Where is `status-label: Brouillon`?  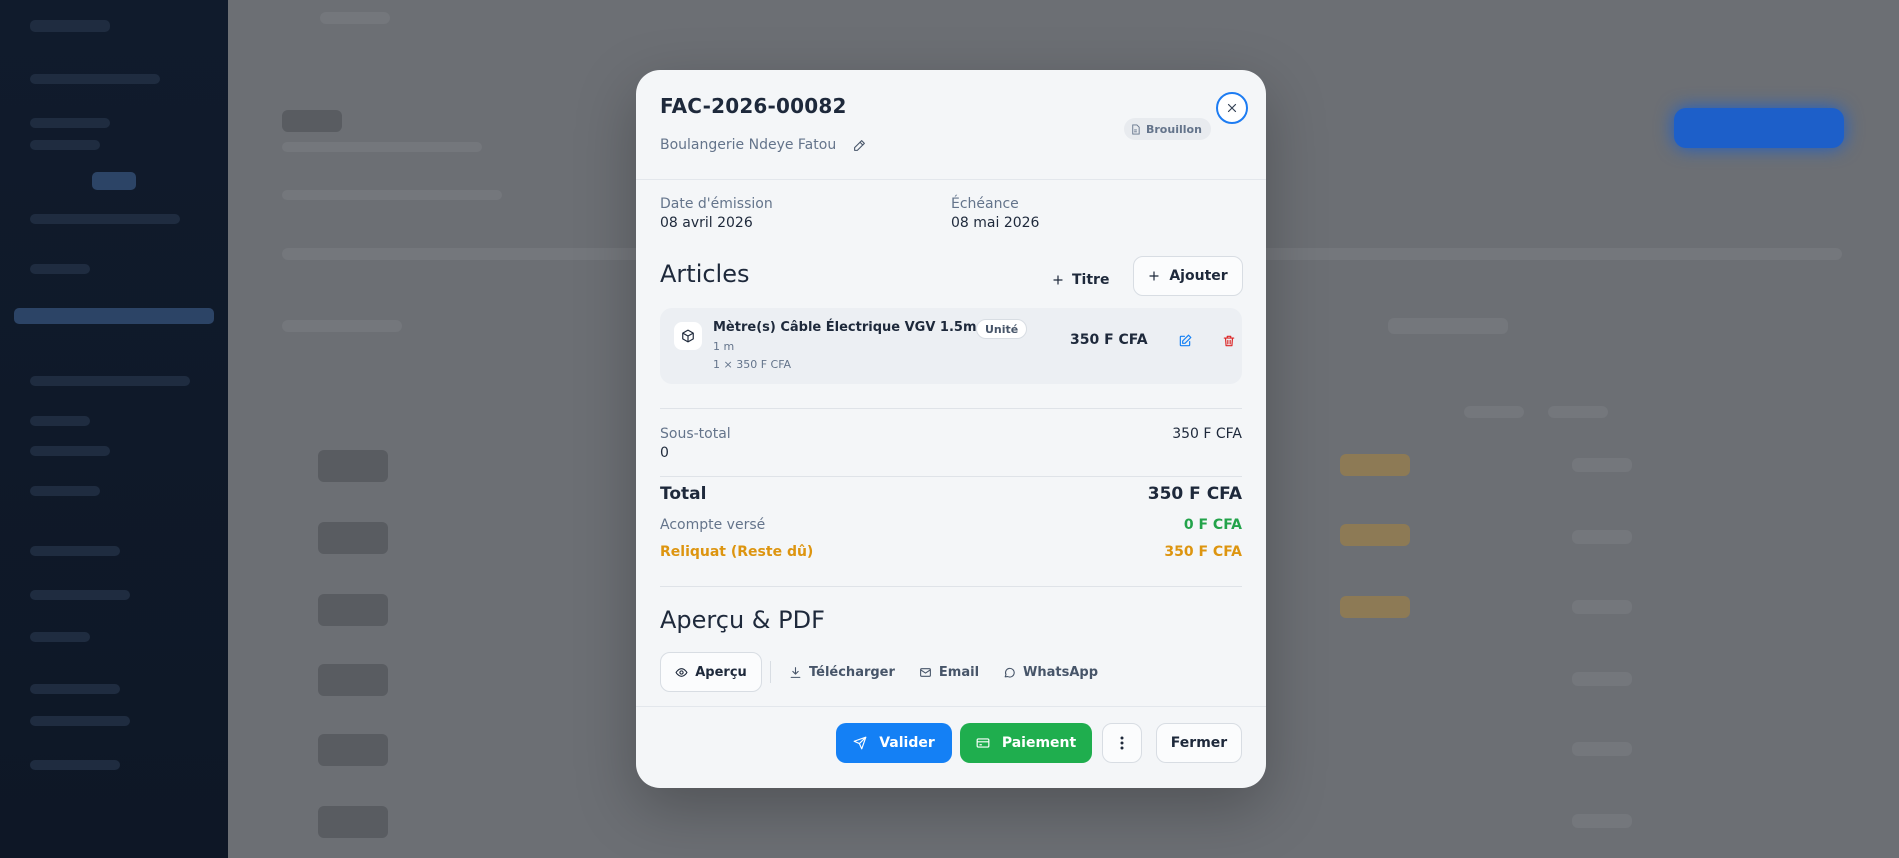 status-label: Brouillon is located at coordinates (1174, 129).